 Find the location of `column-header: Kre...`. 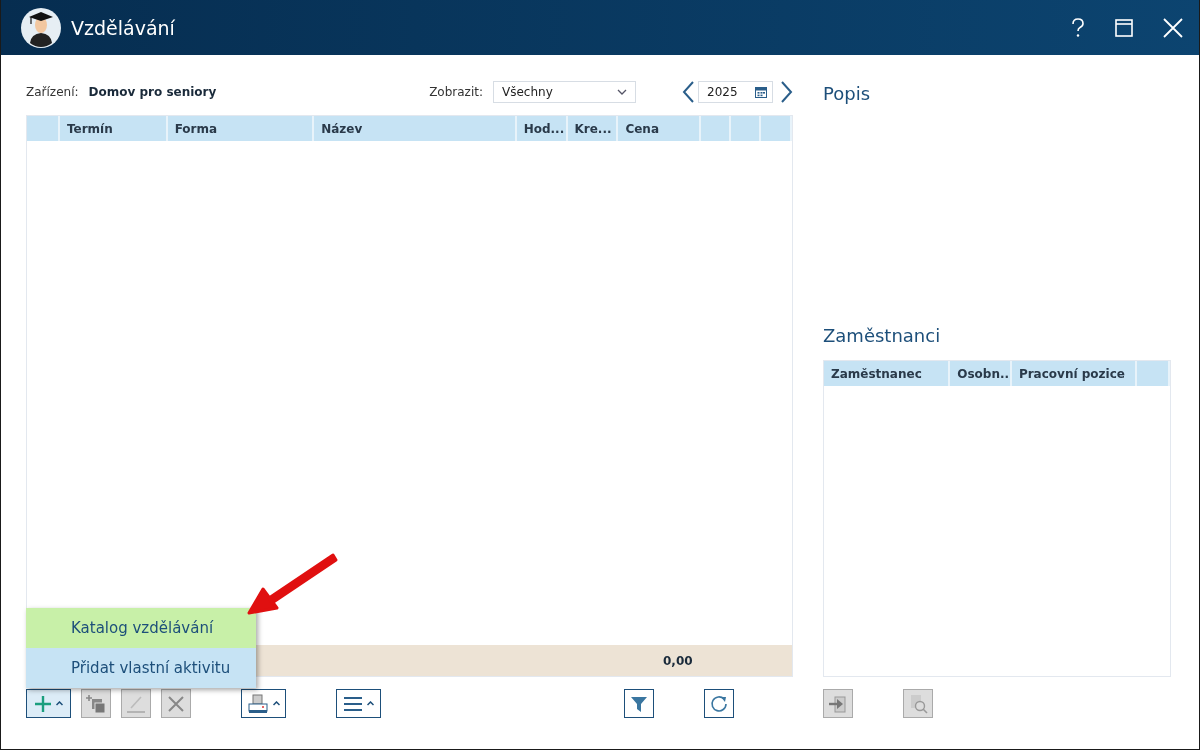

column-header: Kre... is located at coordinates (593, 128).